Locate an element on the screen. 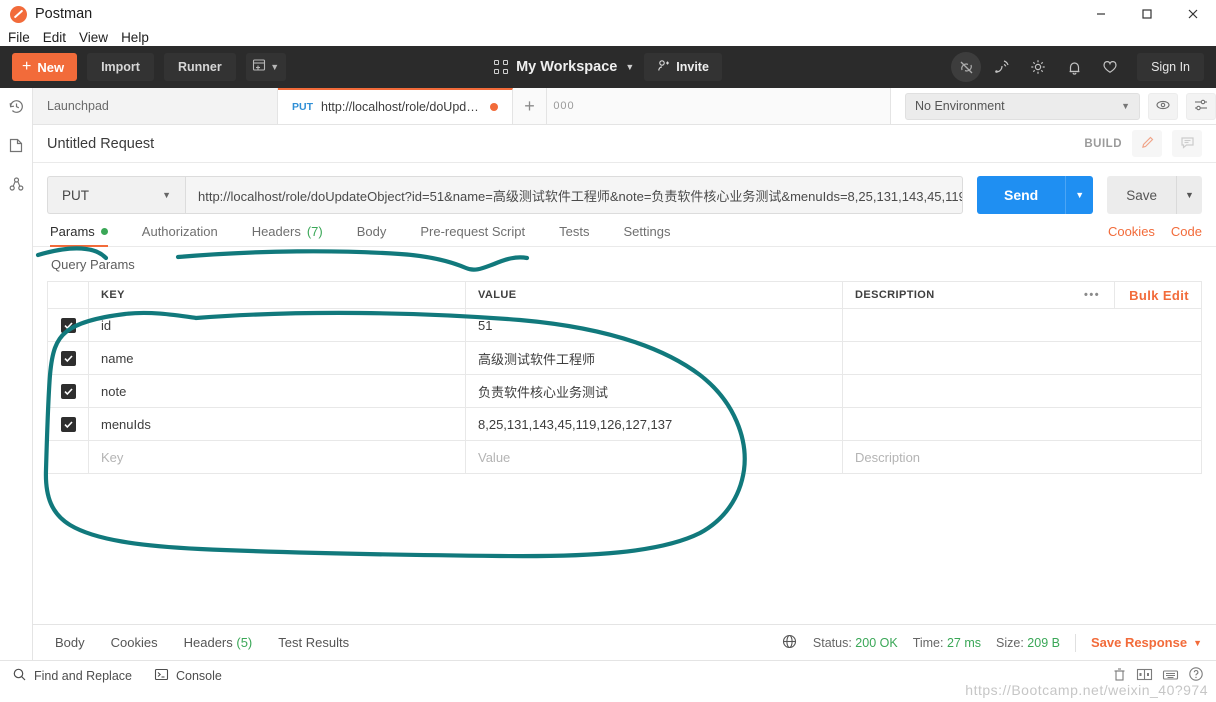 The height and width of the screenshot is (702, 1216). request-title-row: Untitled Request BUILD is located at coordinates (624, 144).